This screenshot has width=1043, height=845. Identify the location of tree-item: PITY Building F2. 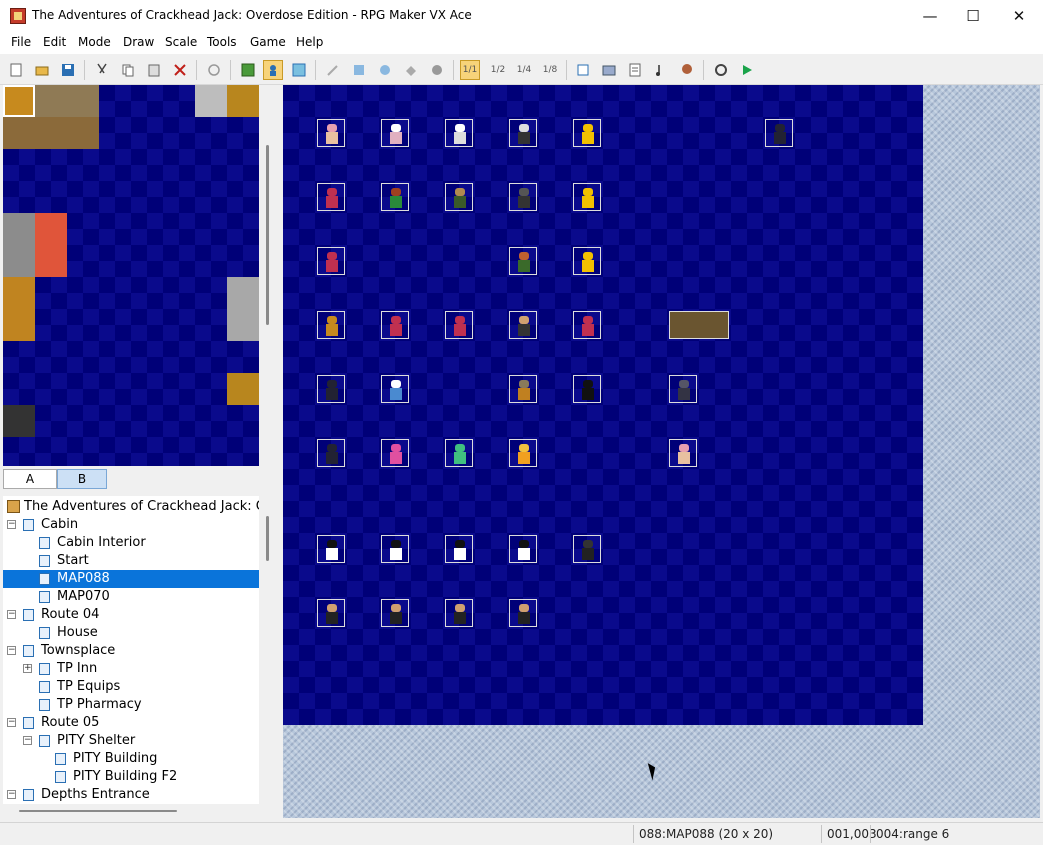
(131, 777).